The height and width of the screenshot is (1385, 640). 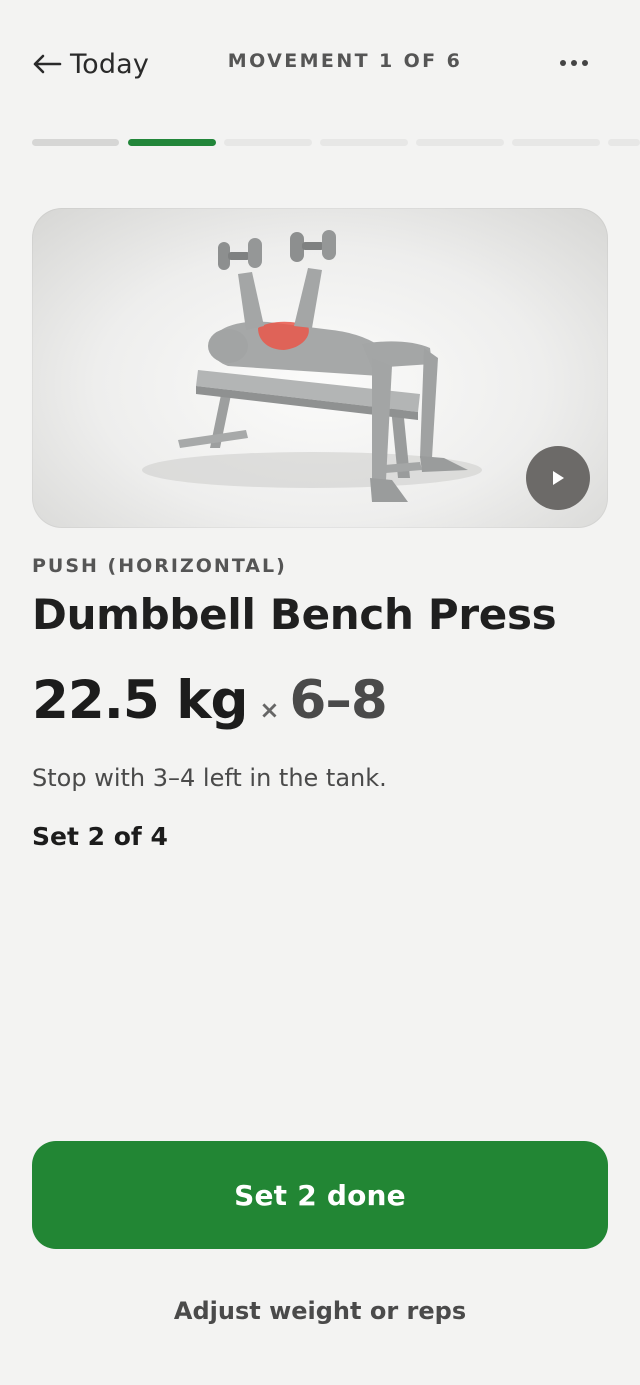 What do you see at coordinates (312, 366) in the screenshot?
I see `bench-press-illustration` at bounding box center [312, 366].